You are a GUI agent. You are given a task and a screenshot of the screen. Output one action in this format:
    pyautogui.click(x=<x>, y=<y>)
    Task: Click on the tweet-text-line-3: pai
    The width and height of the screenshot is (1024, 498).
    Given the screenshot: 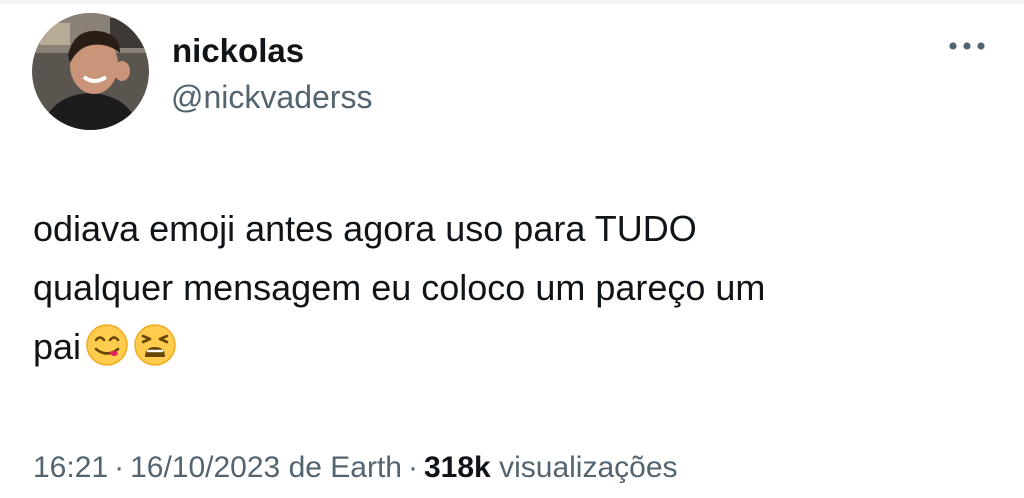 What is the action you would take?
    pyautogui.click(x=57, y=346)
    